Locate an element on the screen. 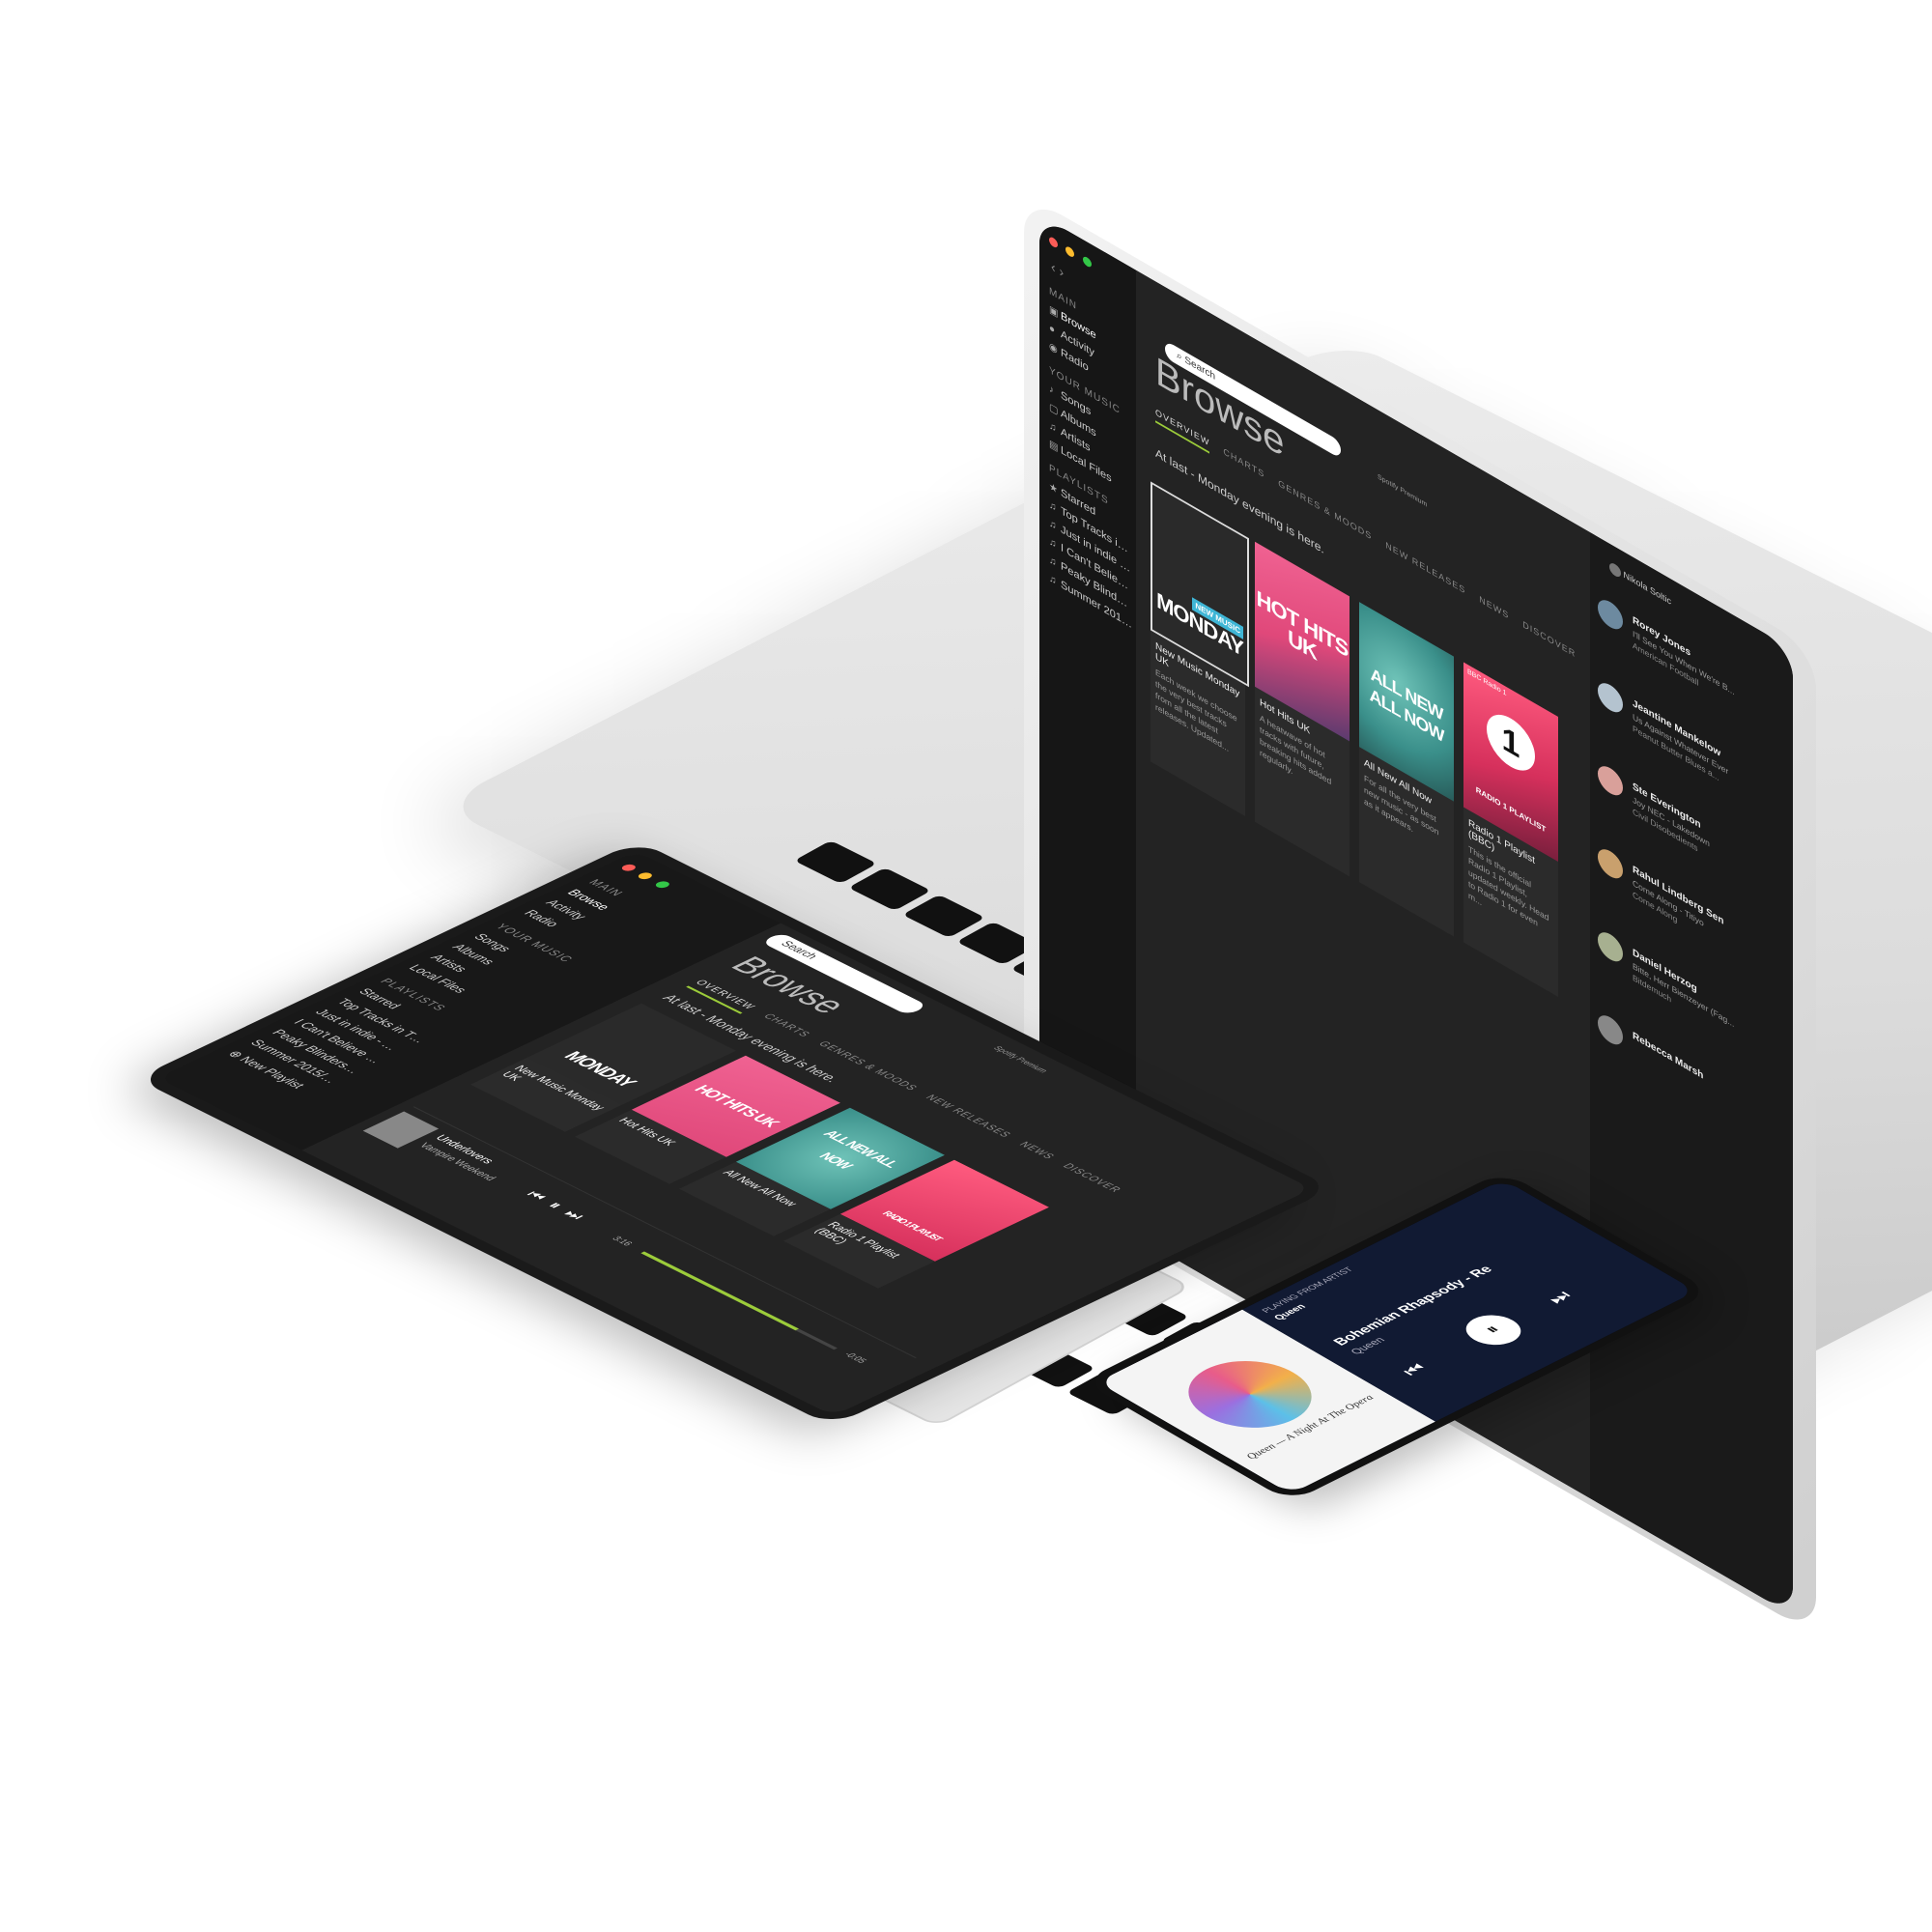  songs-icon: ♪ is located at coordinates (1051, 390).